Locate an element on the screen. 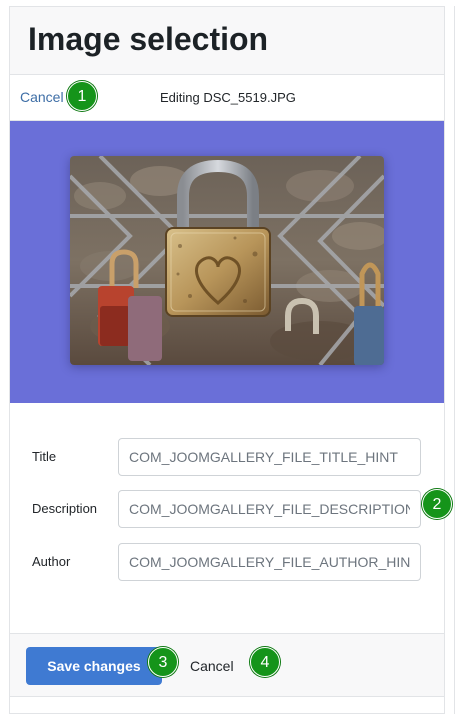  title-row: Title is located at coordinates (227, 457).